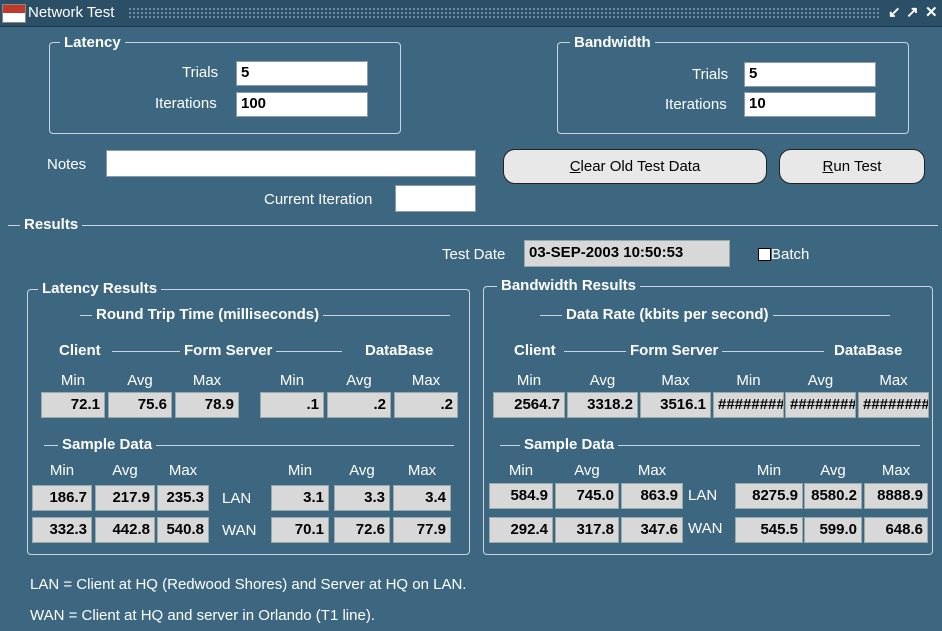 Image resolution: width=942 pixels, height=631 pixels. Describe the element at coordinates (521, 496) in the screenshot. I see `bw-lan-value-box: 584.9` at that location.